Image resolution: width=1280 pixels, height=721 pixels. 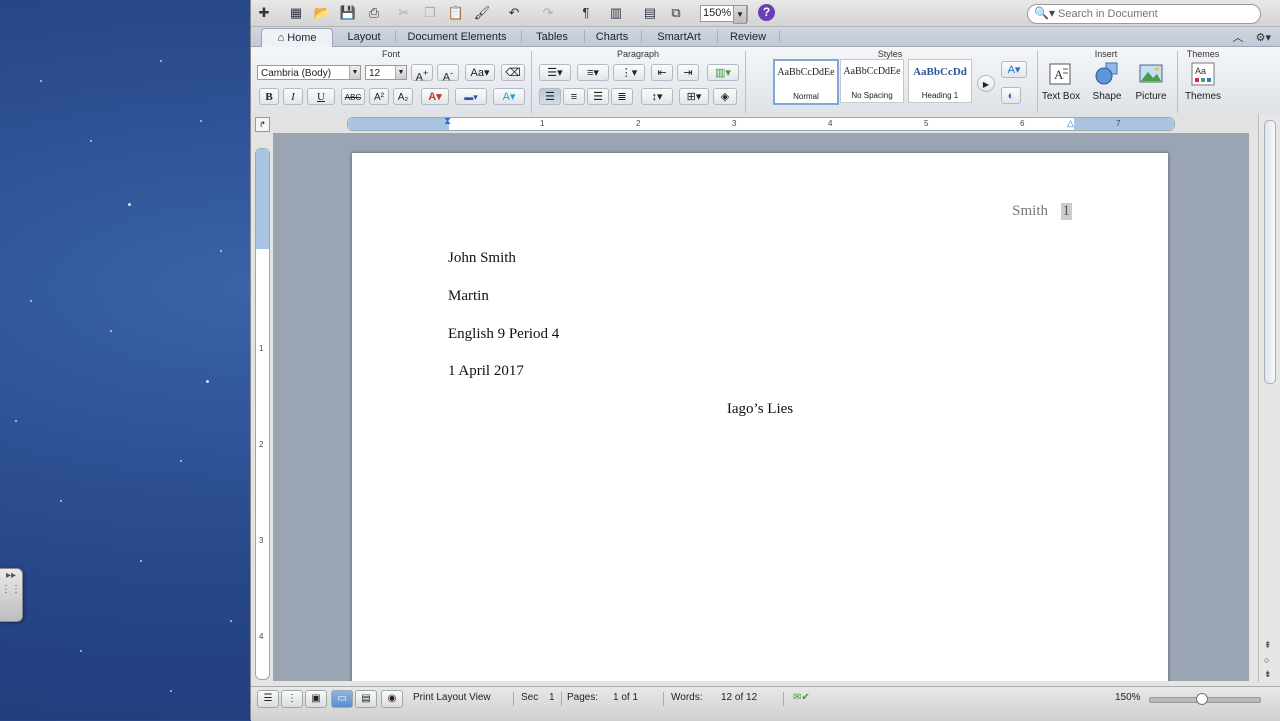 I want to click on font-size-select: 12 ▼, so click(x=386, y=72).